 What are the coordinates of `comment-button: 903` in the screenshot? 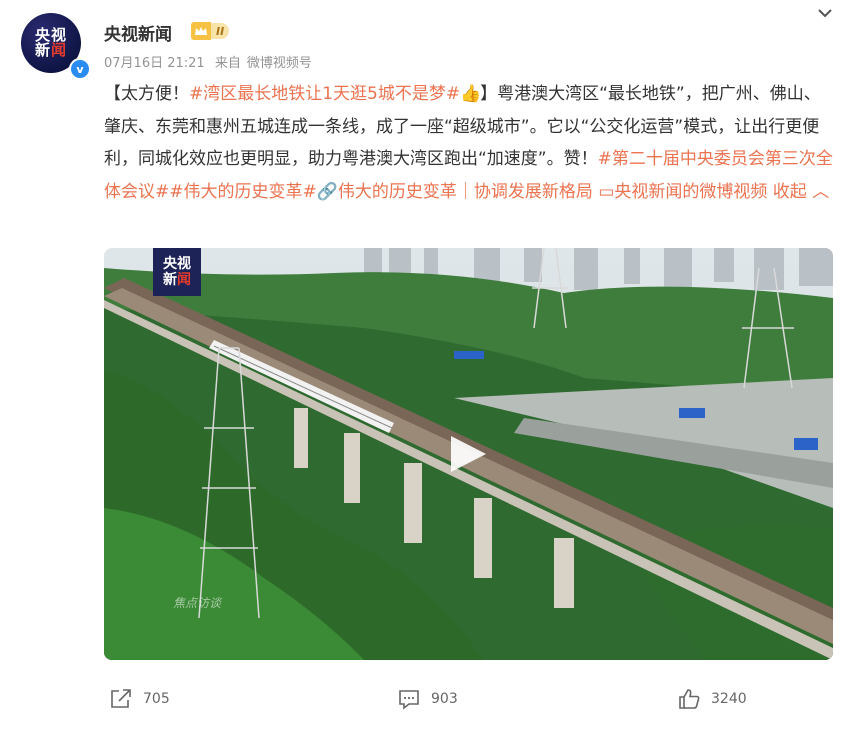 It's located at (427, 699).